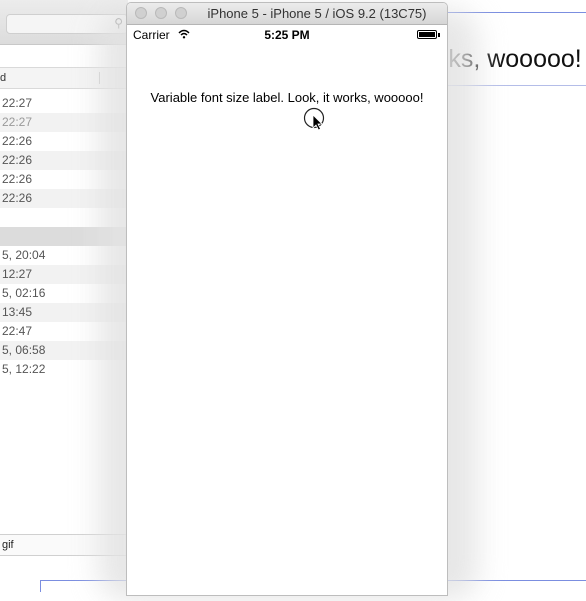  Describe the element at coordinates (181, 13) in the screenshot. I see `zoom-button` at that location.